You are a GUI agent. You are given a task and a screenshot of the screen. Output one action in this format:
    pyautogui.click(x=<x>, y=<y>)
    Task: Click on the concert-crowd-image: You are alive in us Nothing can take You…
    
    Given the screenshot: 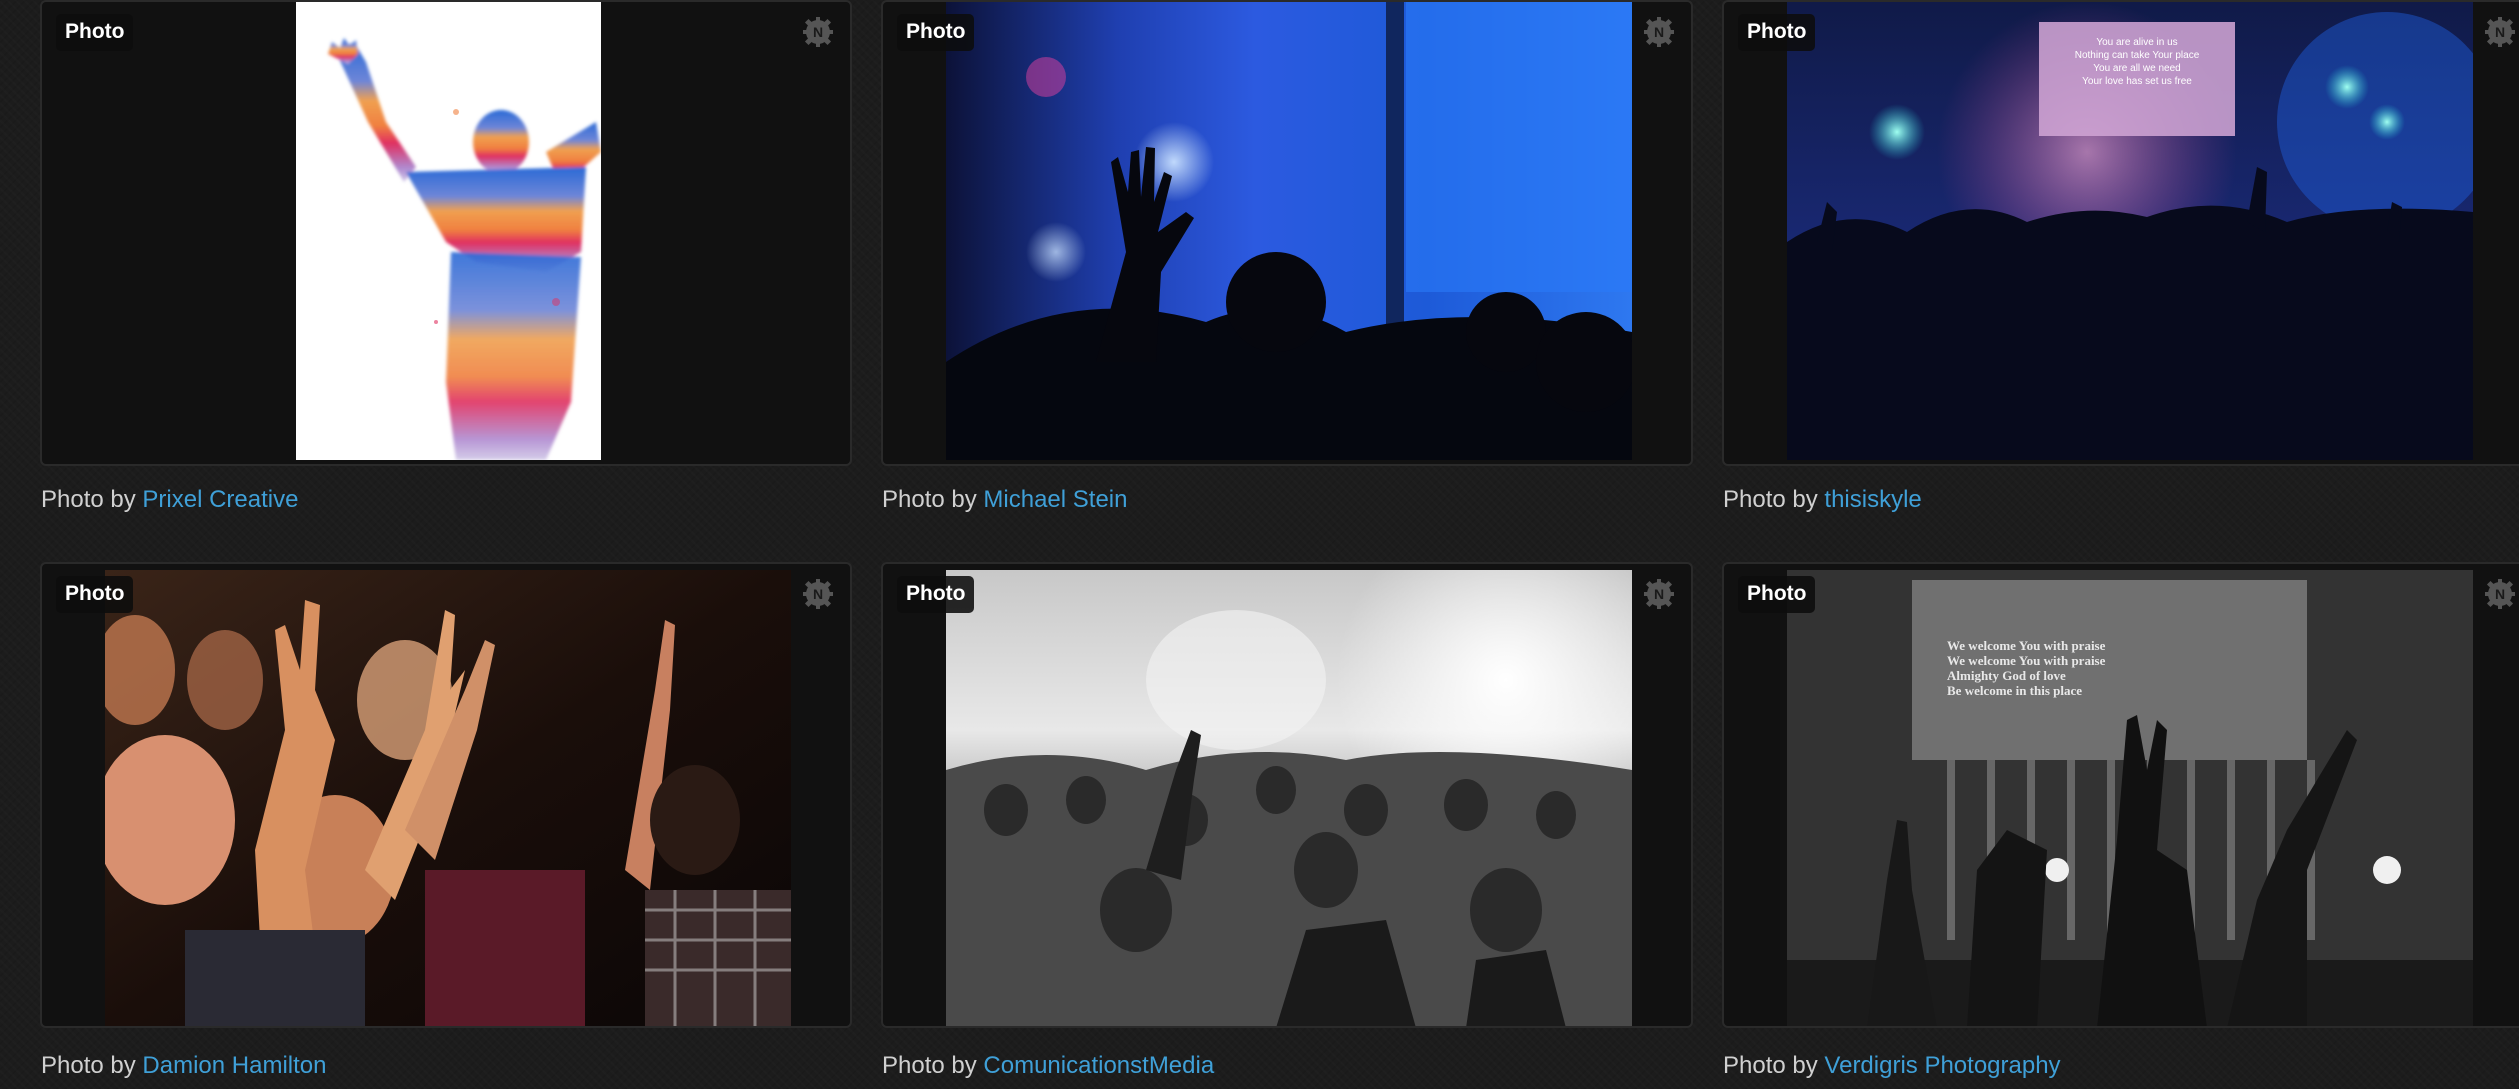 What is the action you would take?
    pyautogui.click(x=2130, y=231)
    